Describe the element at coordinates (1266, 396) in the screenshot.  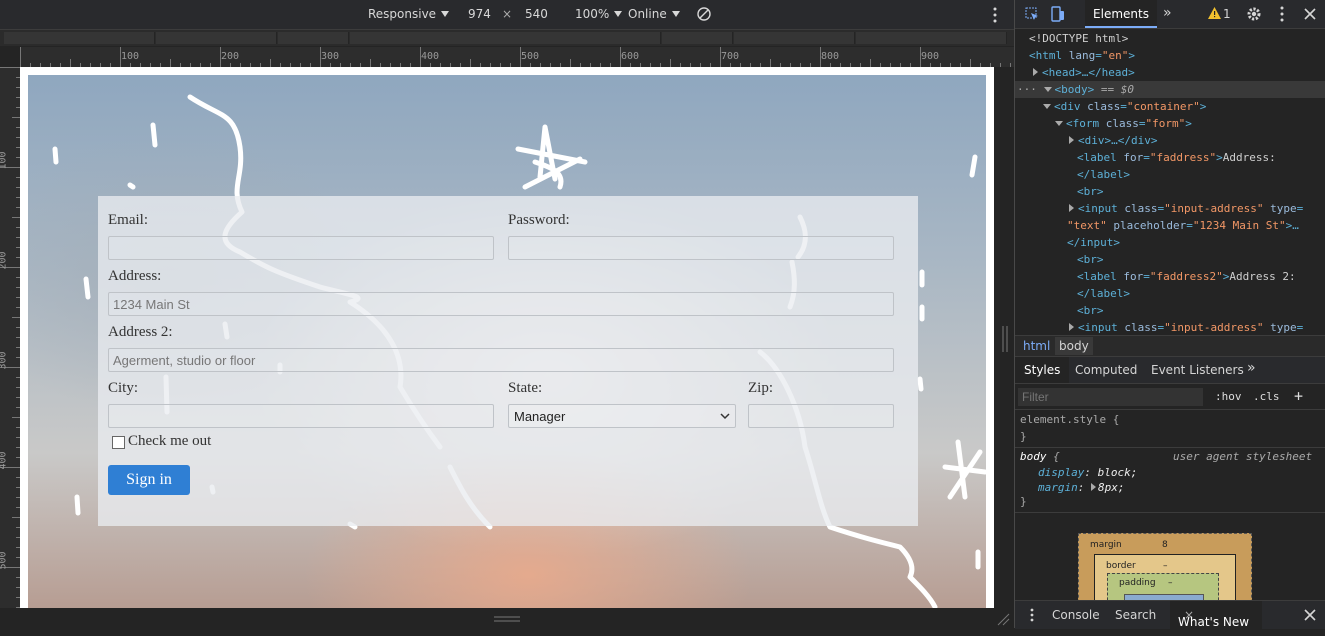
I see `cls-toggle: .cls` at that location.